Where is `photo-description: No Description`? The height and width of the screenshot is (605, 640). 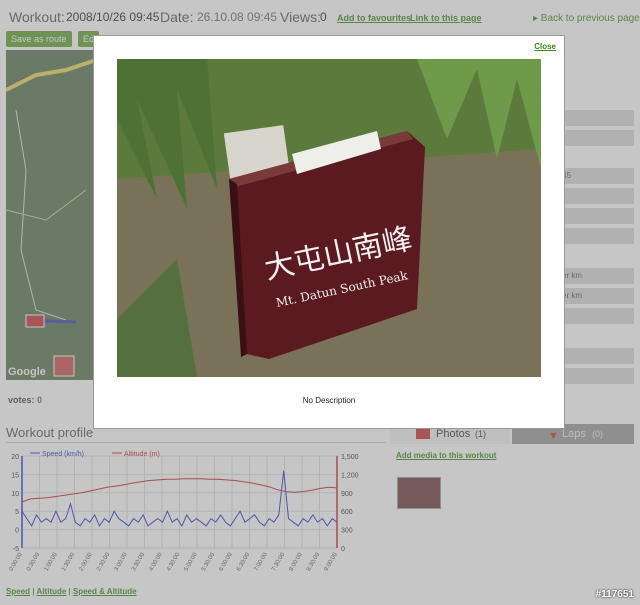 photo-description: No Description is located at coordinates (329, 400).